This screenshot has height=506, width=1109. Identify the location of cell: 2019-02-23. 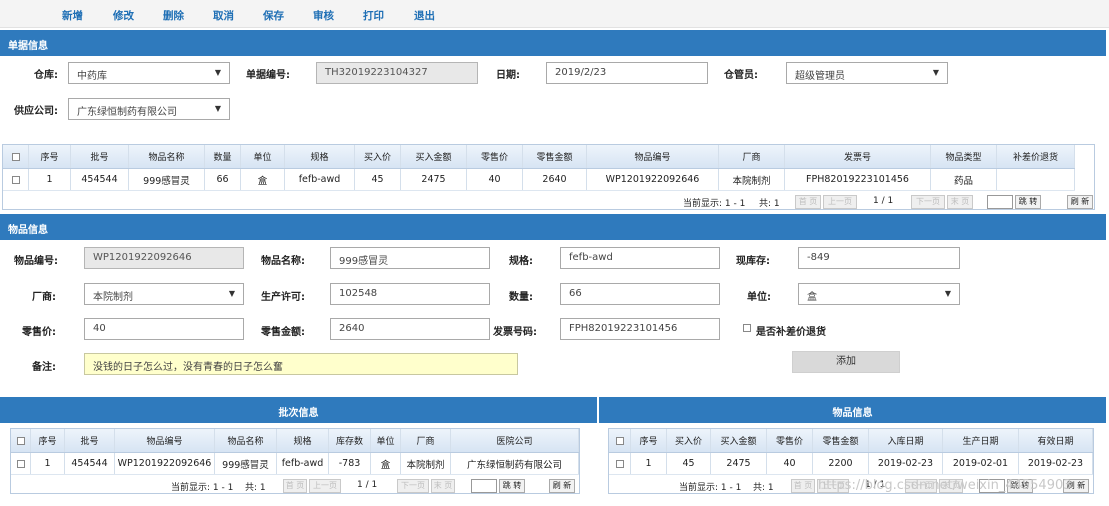
(1056, 463).